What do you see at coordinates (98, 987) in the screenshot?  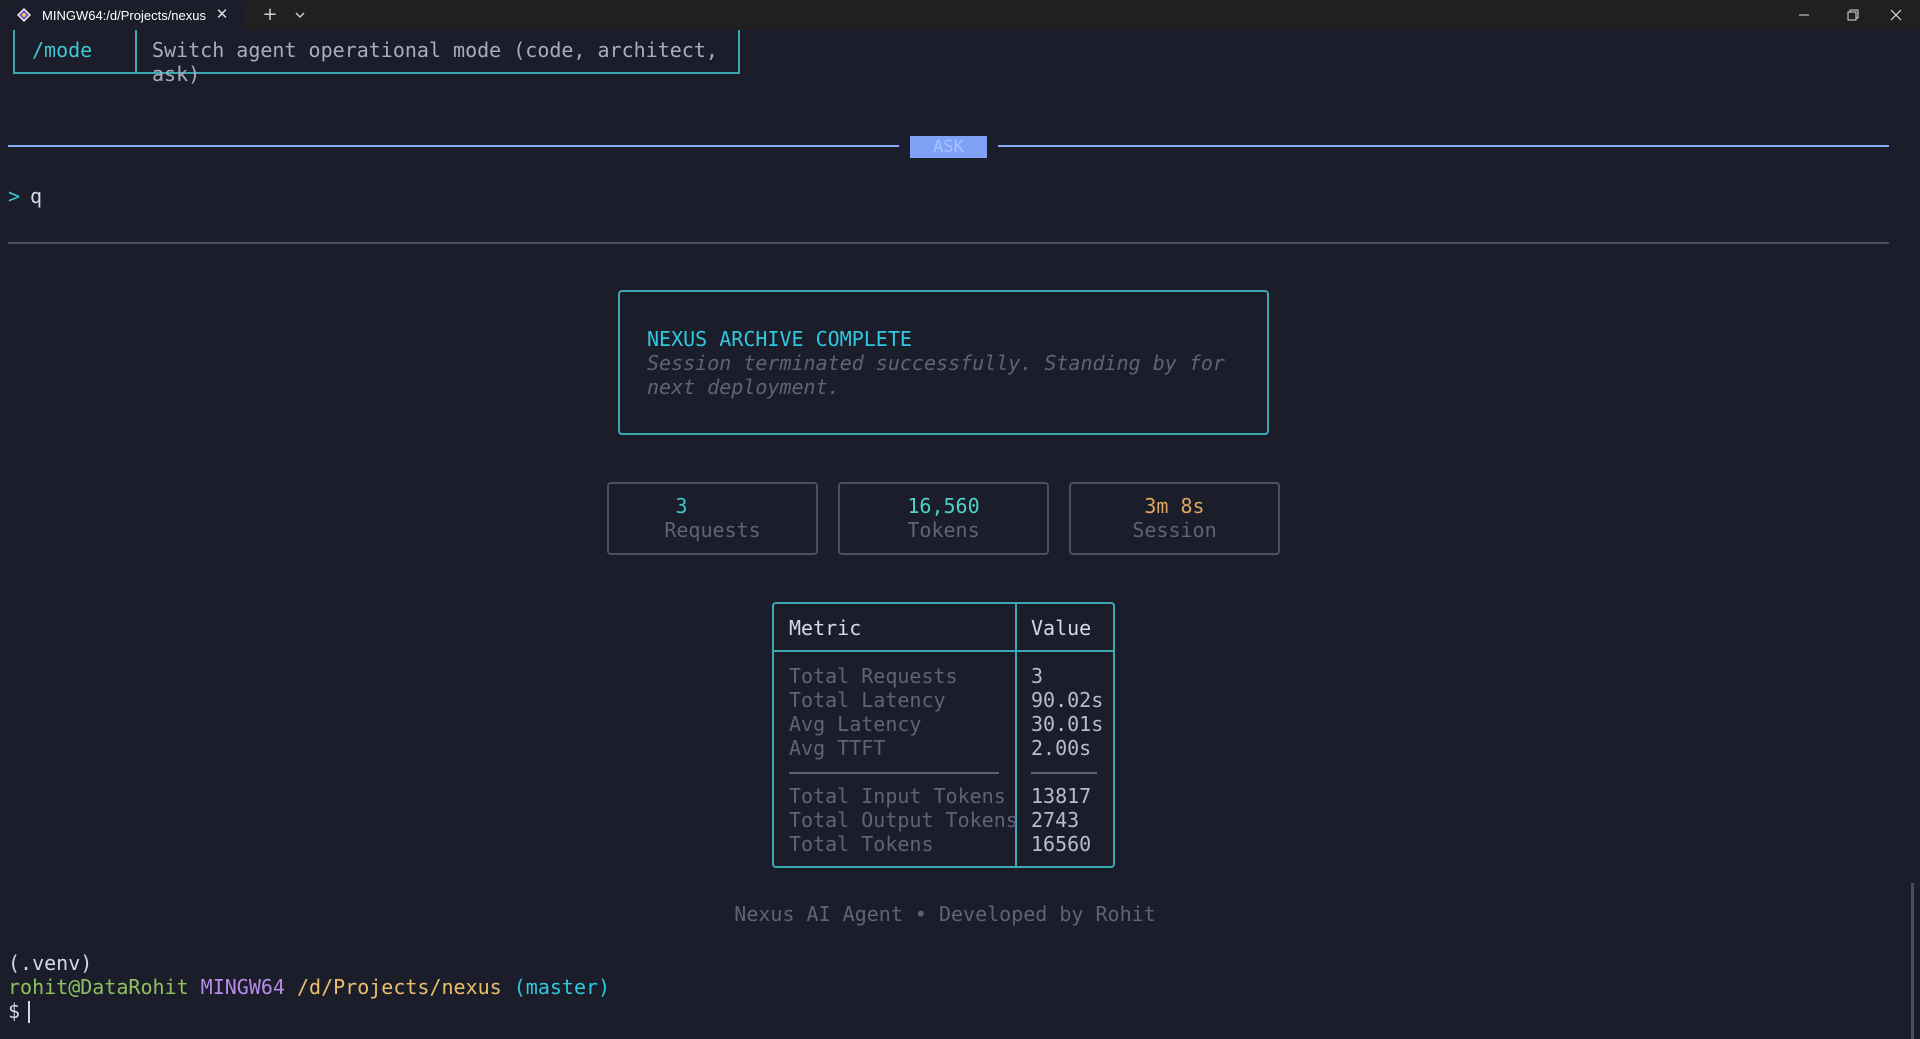 I see `shell-user: rohit@DataRohit` at bounding box center [98, 987].